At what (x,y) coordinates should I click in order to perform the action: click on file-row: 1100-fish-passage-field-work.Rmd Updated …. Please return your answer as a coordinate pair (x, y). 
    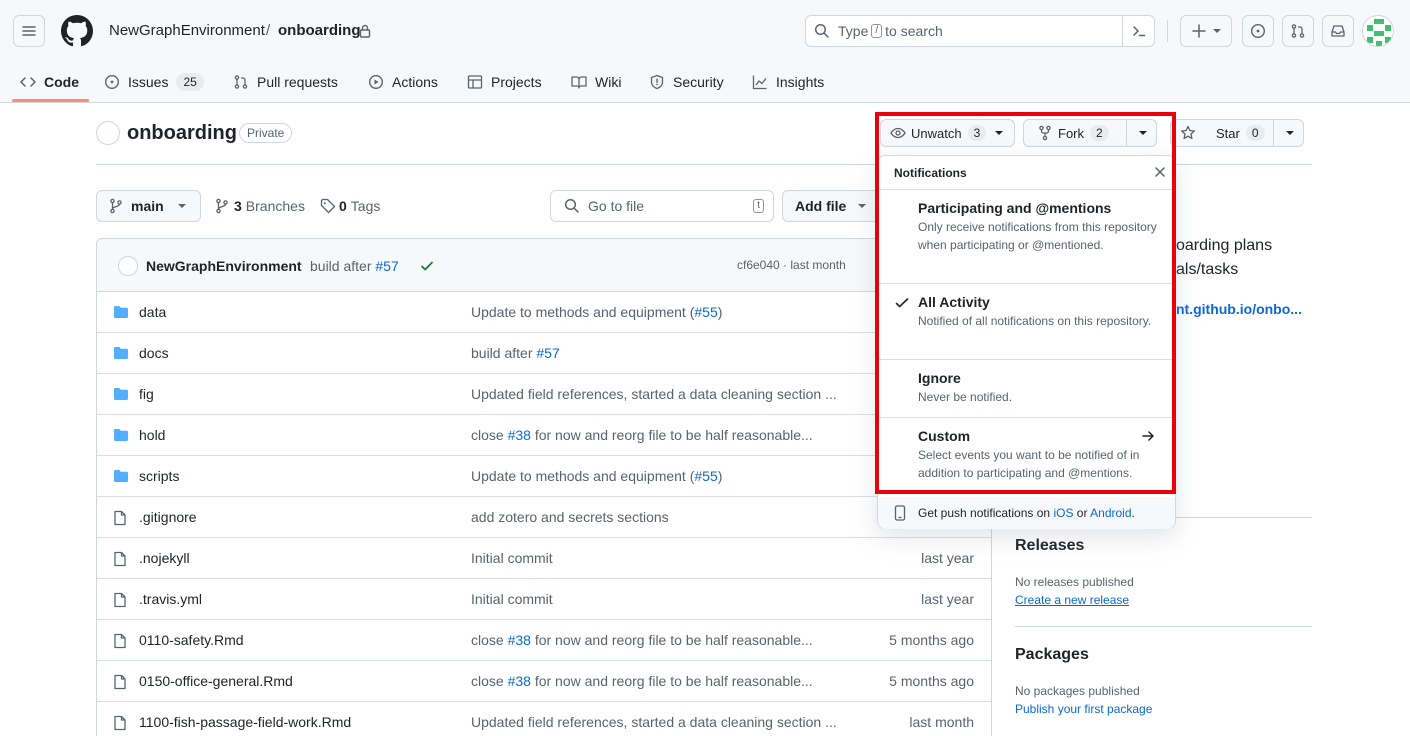
    Looking at the image, I should click on (544, 719).